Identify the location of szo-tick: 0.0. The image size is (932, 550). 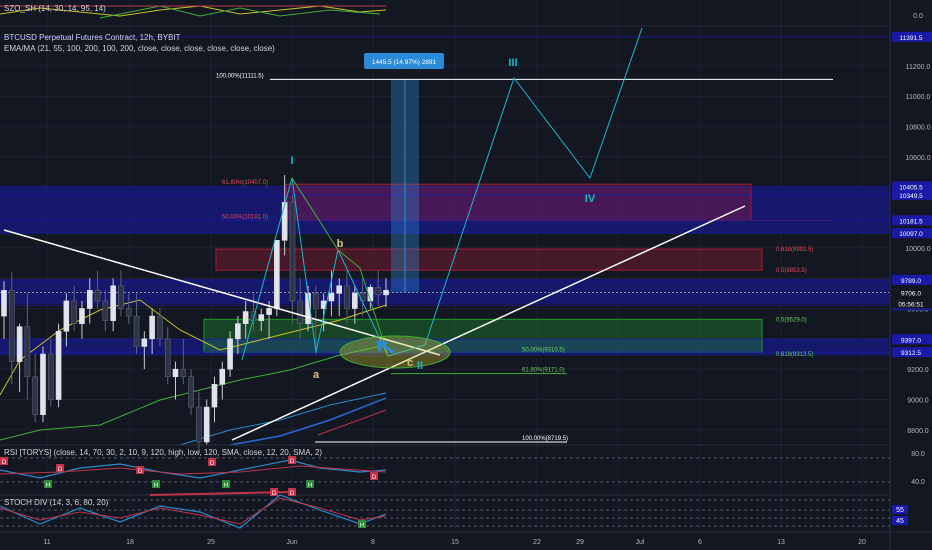
(918, 16).